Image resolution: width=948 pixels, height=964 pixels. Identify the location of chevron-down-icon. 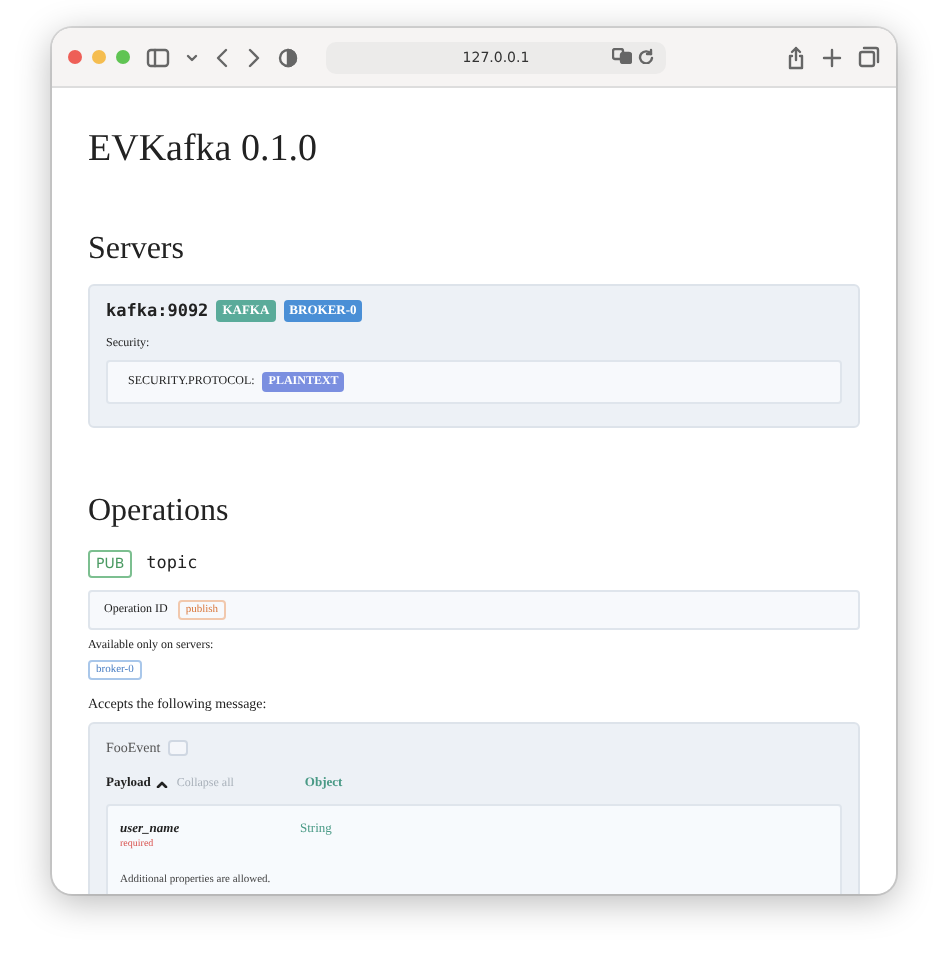
(192, 57).